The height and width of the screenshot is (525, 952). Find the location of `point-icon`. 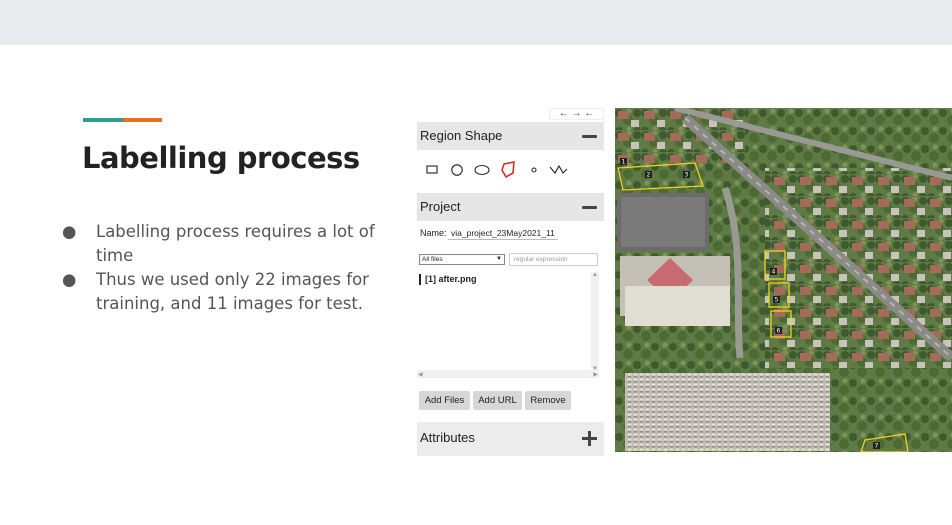

point-icon is located at coordinates (535, 170).